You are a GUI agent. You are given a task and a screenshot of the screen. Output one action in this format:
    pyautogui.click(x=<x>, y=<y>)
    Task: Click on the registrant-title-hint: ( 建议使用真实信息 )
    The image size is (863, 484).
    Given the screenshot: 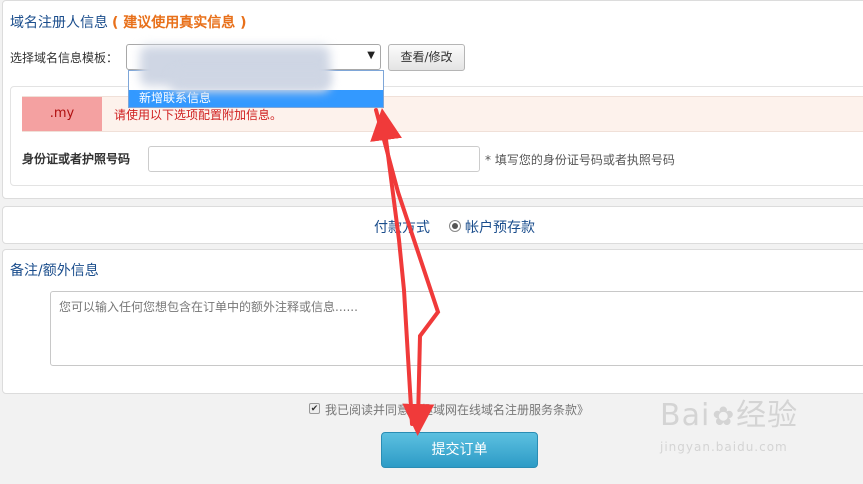 What is the action you would take?
    pyautogui.click(x=179, y=23)
    